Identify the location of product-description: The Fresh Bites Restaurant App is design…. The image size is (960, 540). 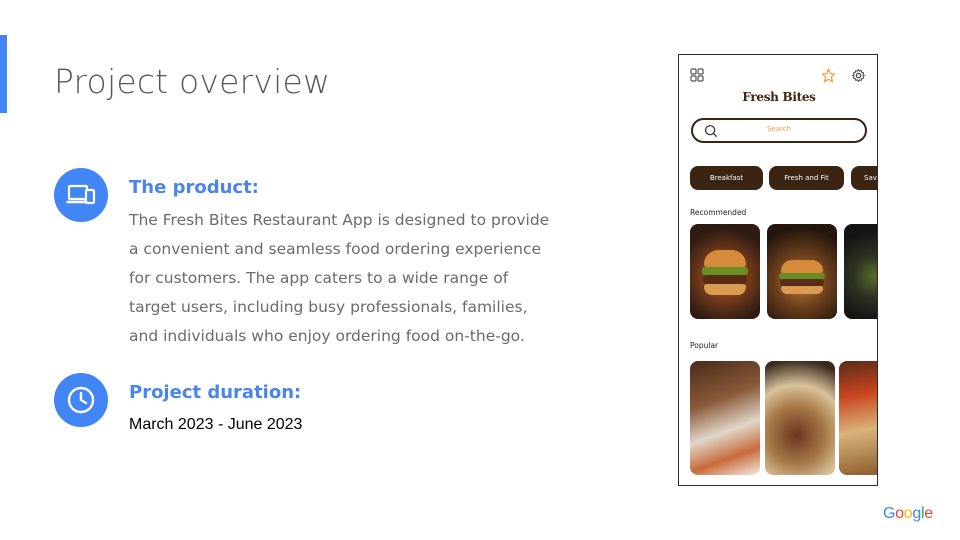
(339, 278).